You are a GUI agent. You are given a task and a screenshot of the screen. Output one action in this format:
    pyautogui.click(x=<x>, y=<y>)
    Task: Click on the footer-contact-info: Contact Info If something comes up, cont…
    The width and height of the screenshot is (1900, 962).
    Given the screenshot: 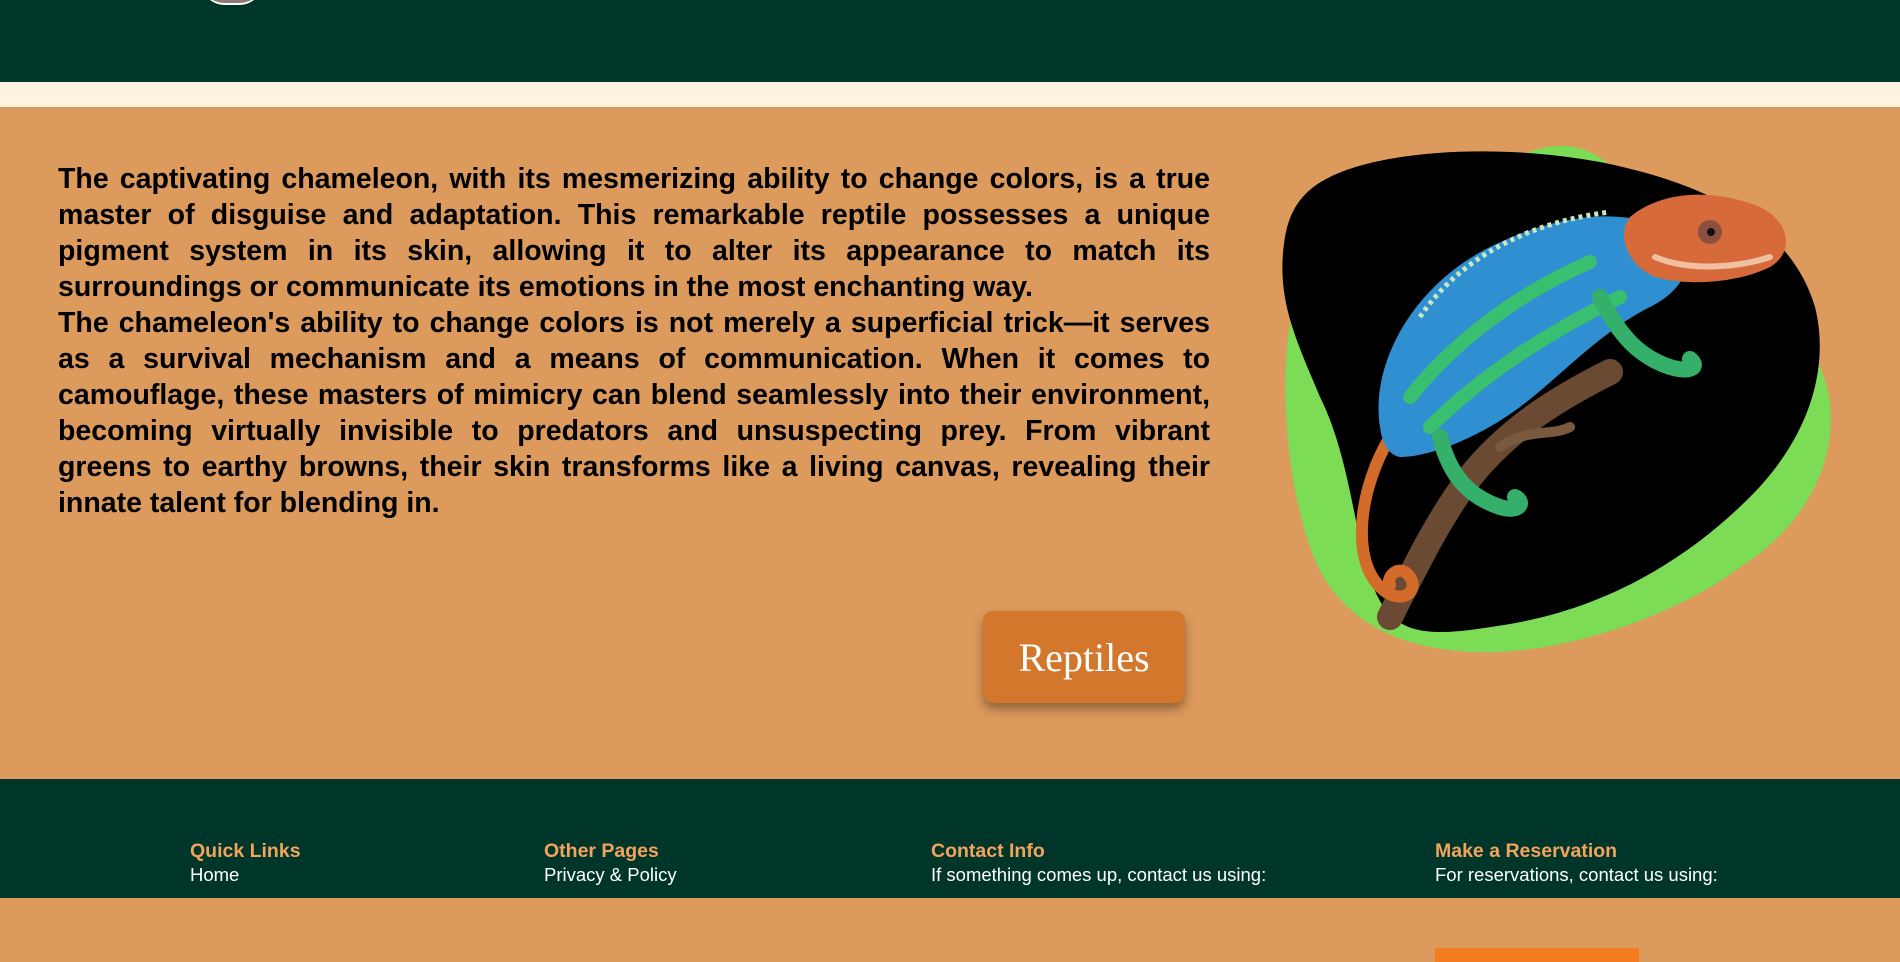 What is the action you would take?
    pyautogui.click(x=1098, y=863)
    